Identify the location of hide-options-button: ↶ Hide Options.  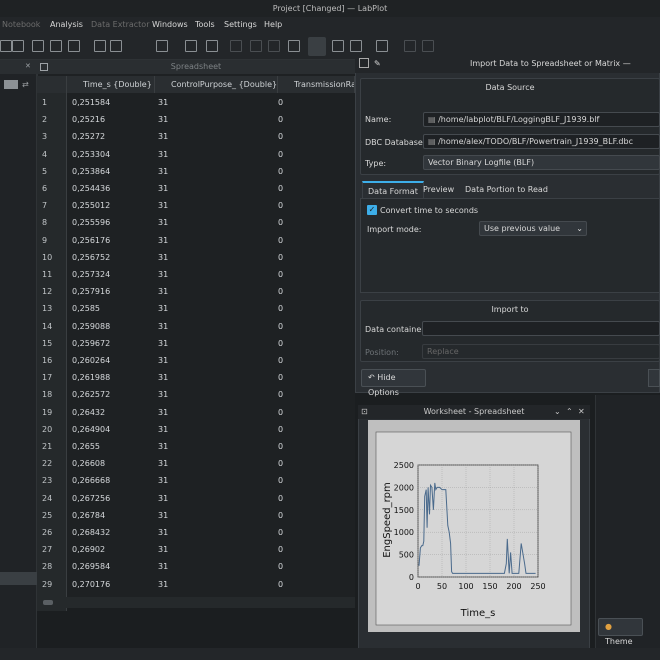
(393, 383).